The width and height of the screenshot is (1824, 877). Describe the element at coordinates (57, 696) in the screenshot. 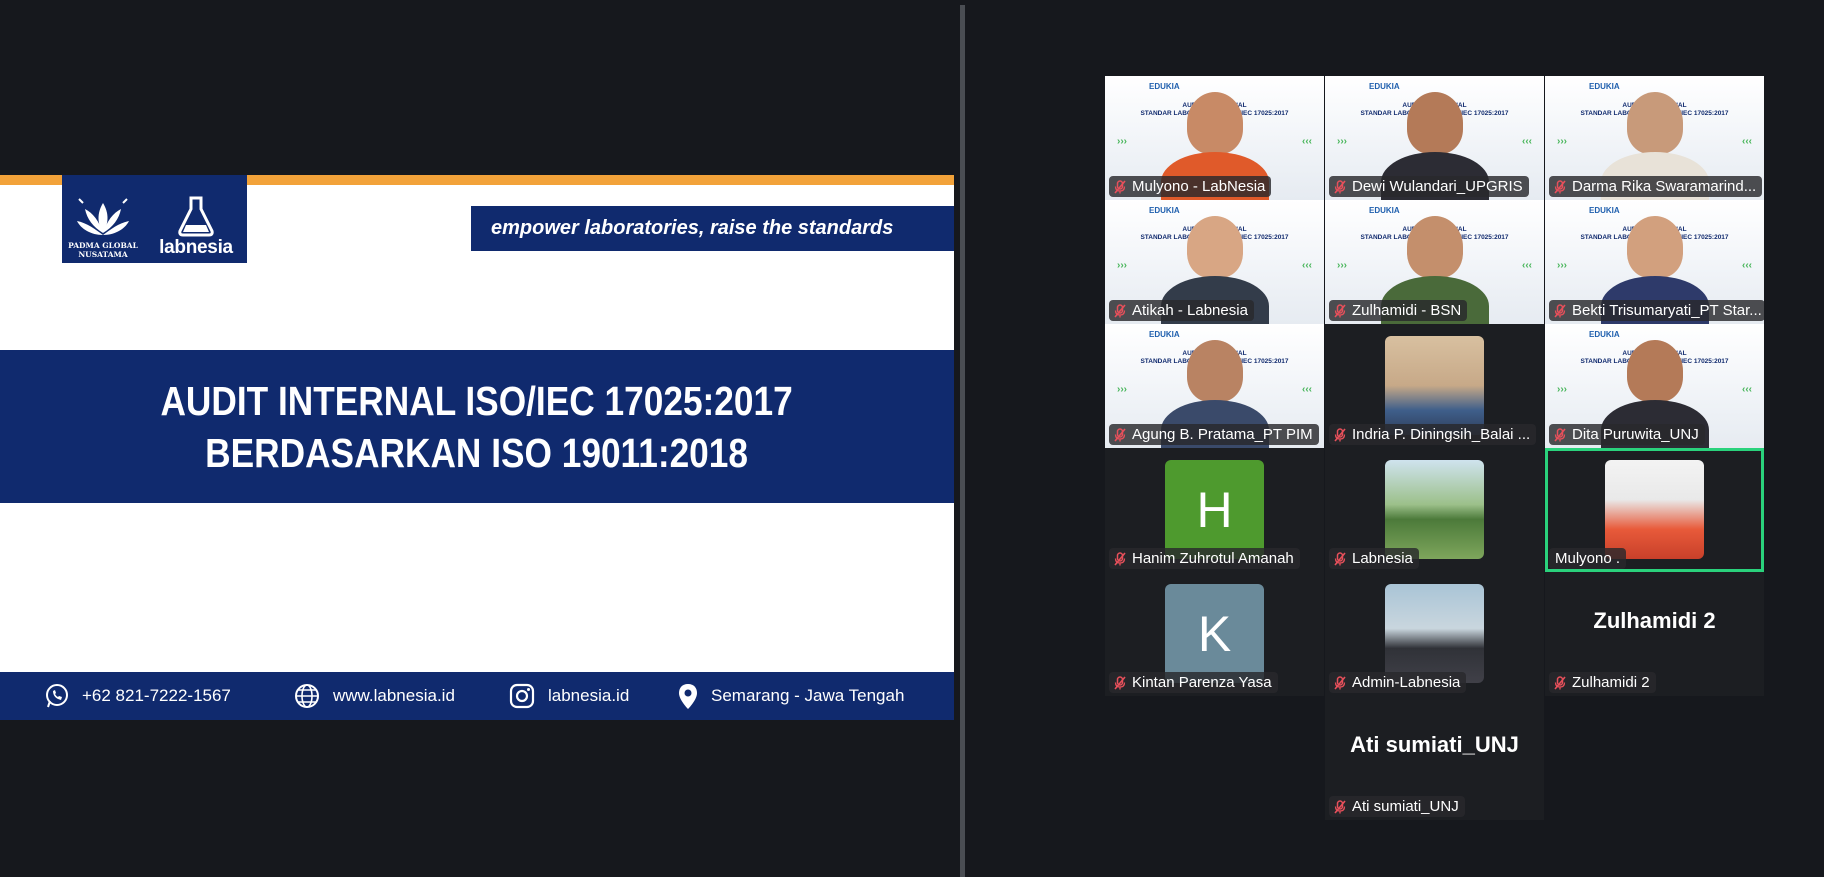

I see `whatsapp-icon` at that location.